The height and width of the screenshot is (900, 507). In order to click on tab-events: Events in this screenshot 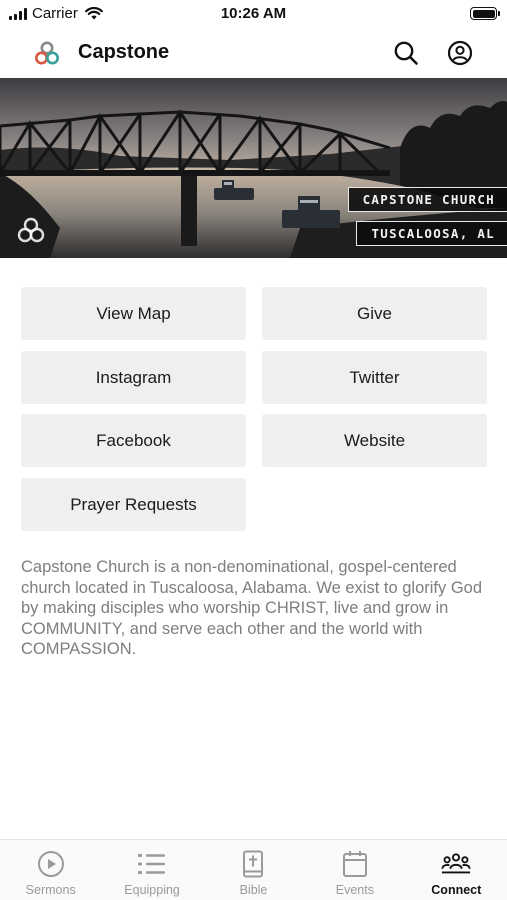, I will do `click(354, 870)`.